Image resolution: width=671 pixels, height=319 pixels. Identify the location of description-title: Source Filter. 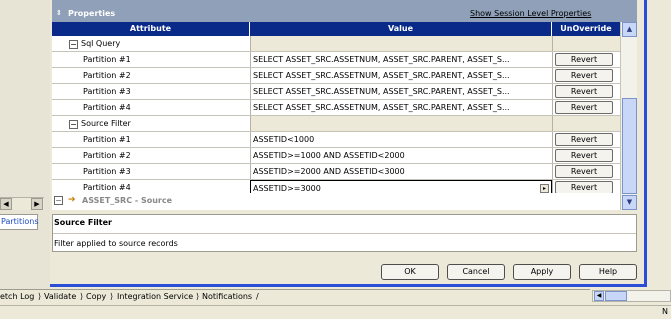
(83, 222).